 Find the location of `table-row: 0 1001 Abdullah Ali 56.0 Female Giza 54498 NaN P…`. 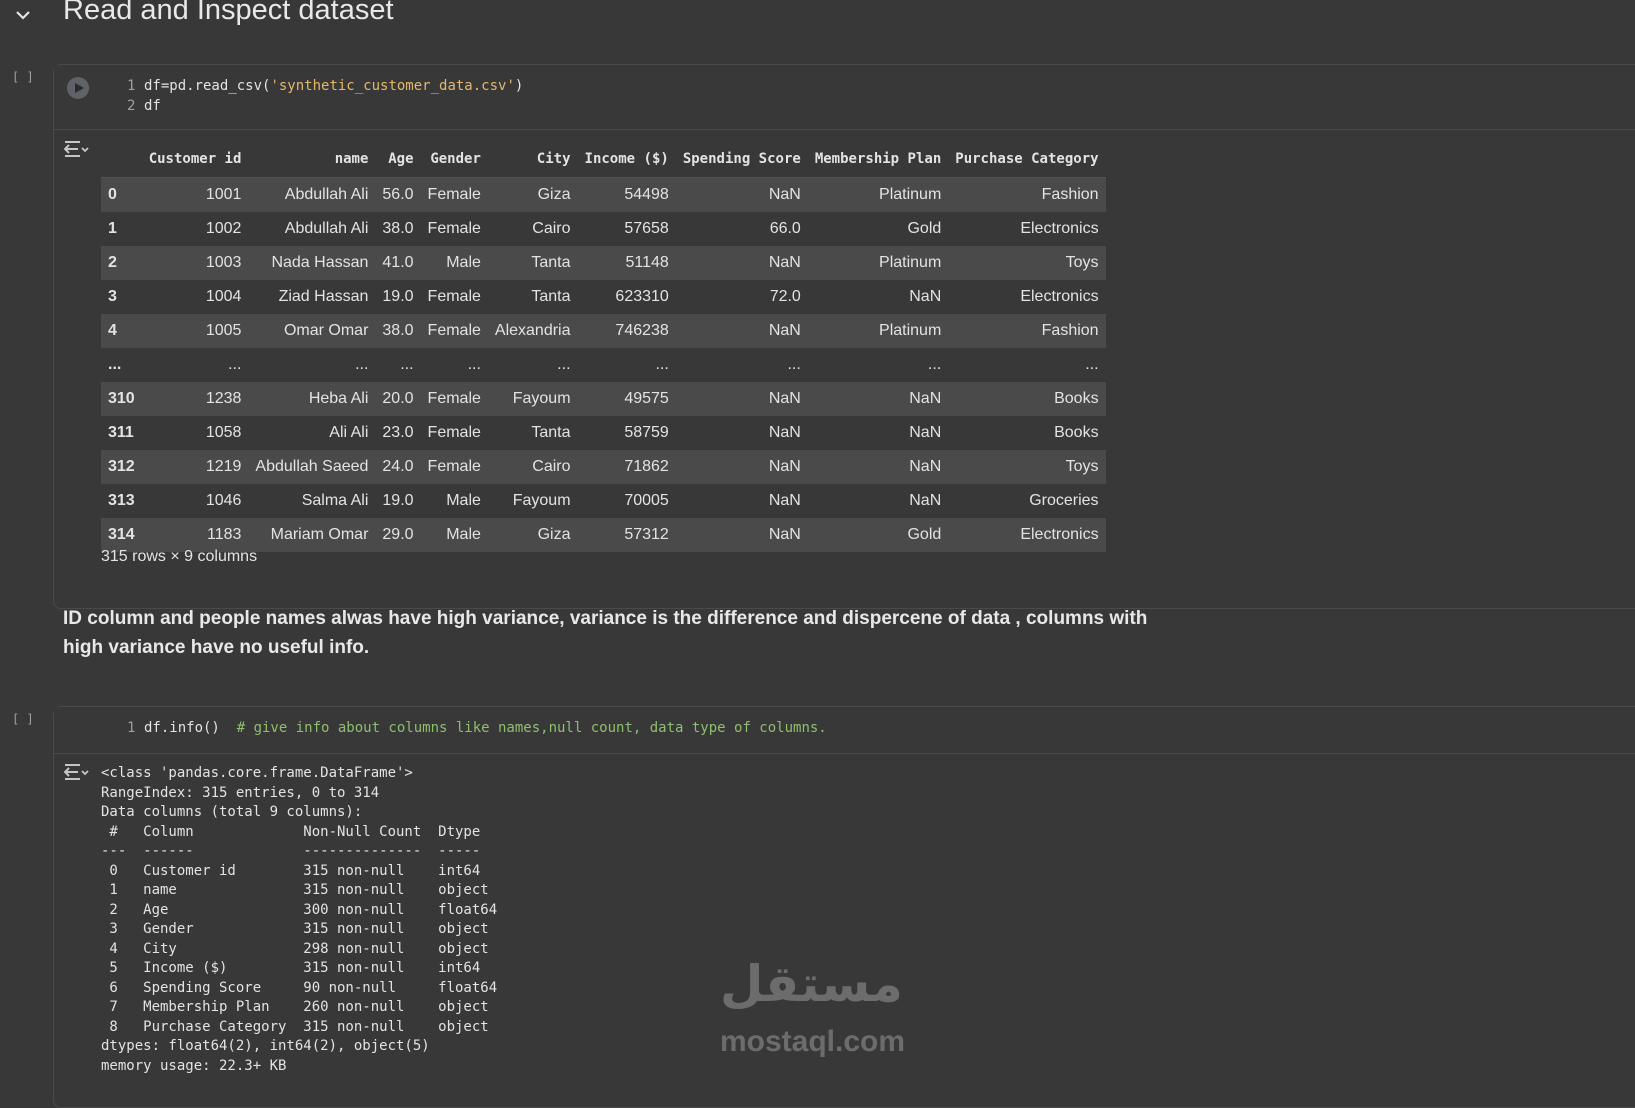

table-row: 0 1001 Abdullah Ali 56.0 Female Giza 54498 NaN P… is located at coordinates (603, 194).